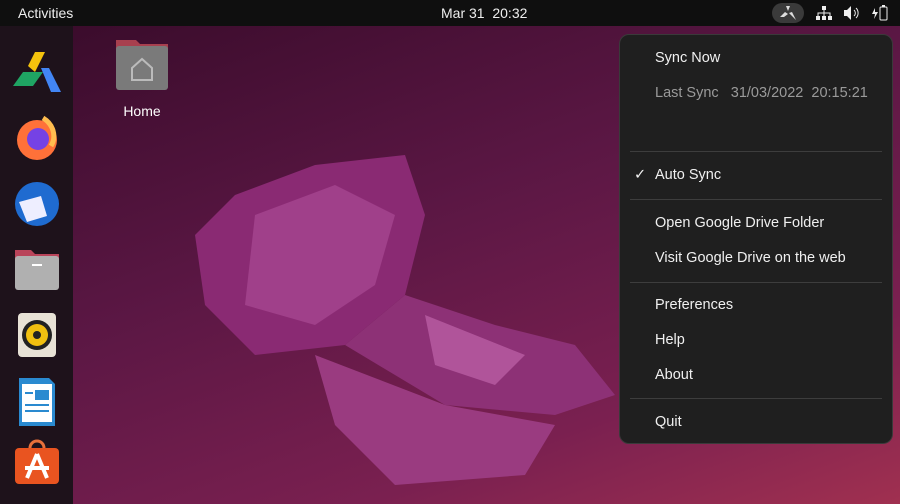 This screenshot has height=504, width=900. Describe the element at coordinates (668, 422) in the screenshot. I see `menu-item-quit: Quit` at that location.